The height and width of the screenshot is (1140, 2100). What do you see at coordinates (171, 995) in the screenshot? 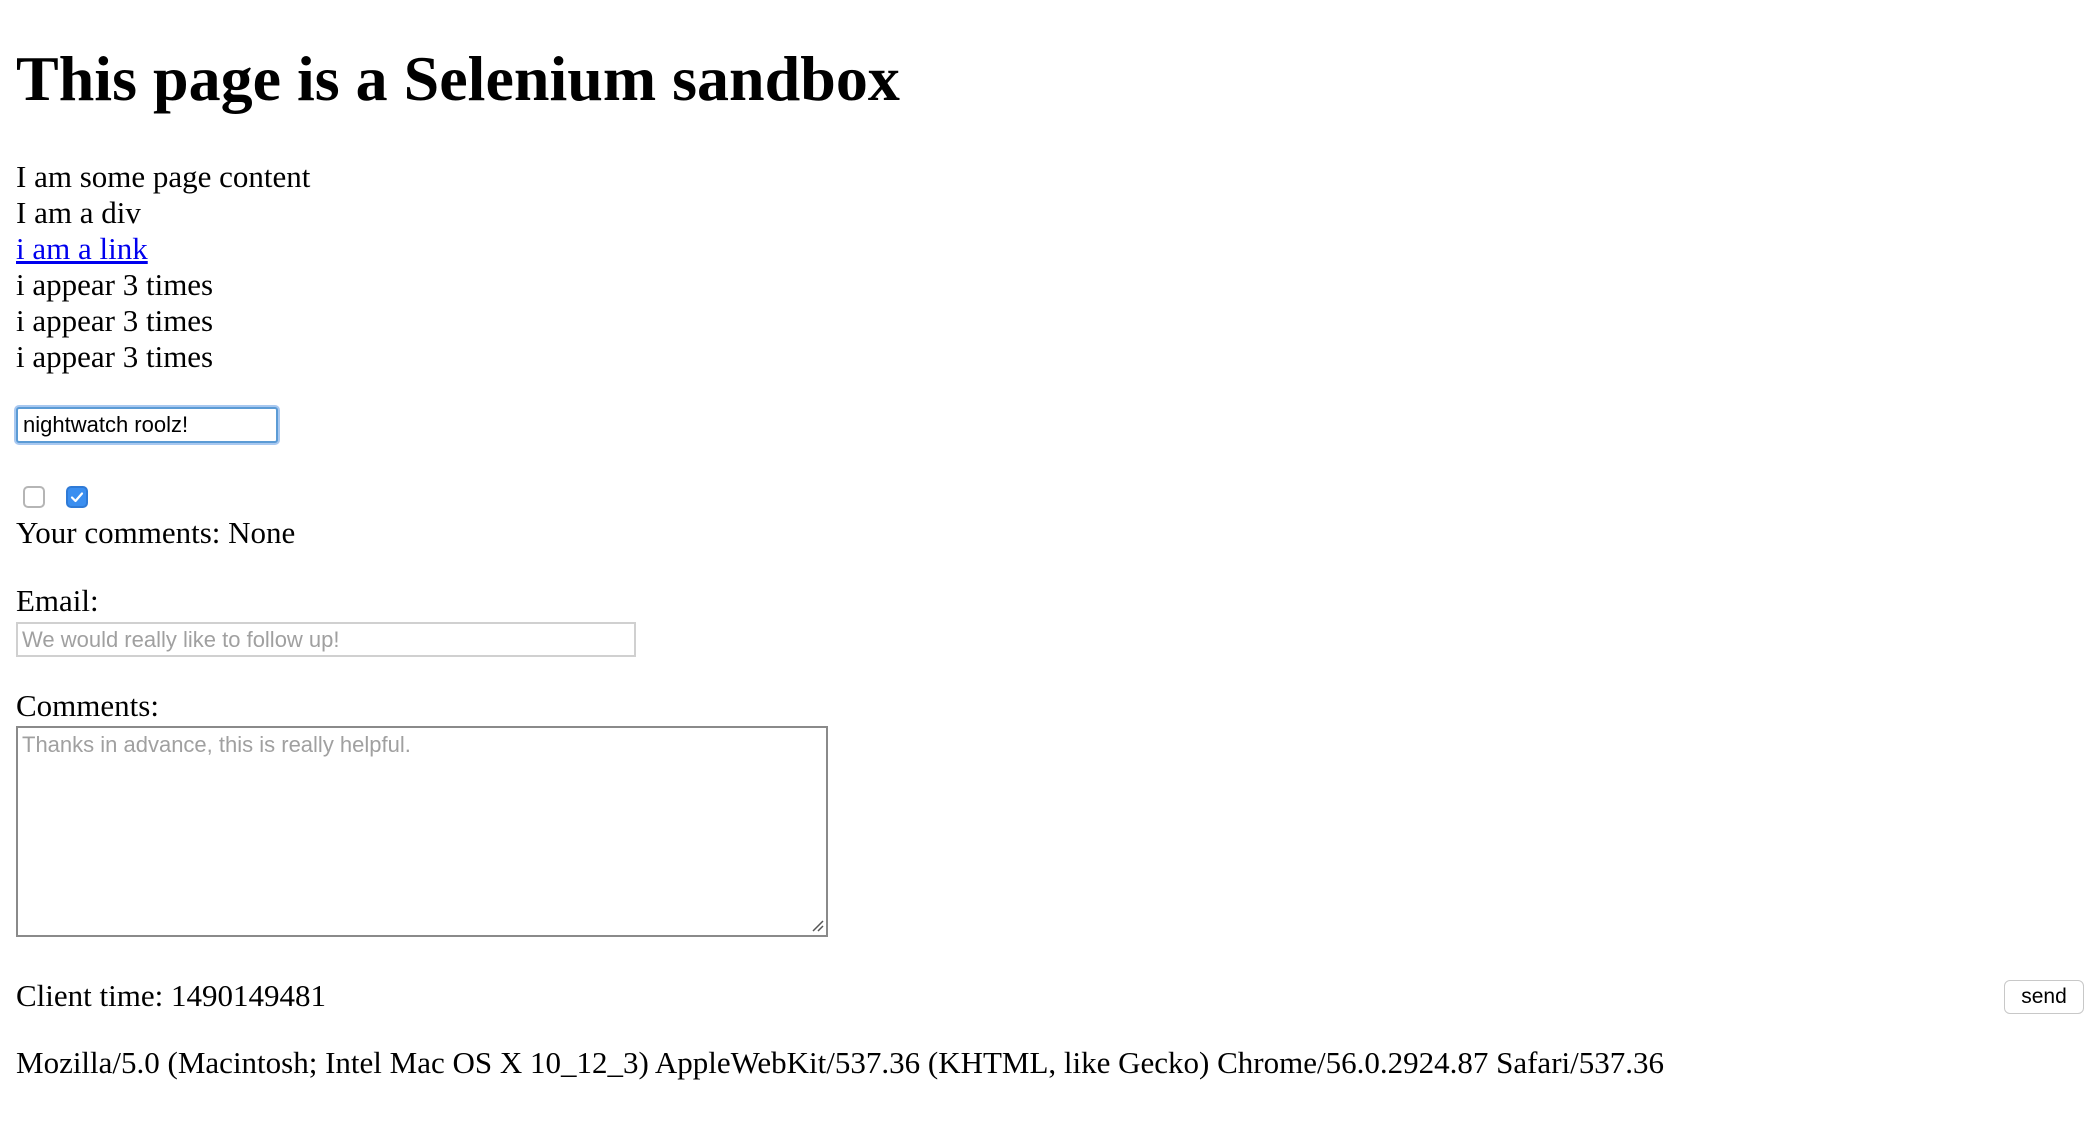
I see `client-time-text: Client time: 1490149481` at bounding box center [171, 995].